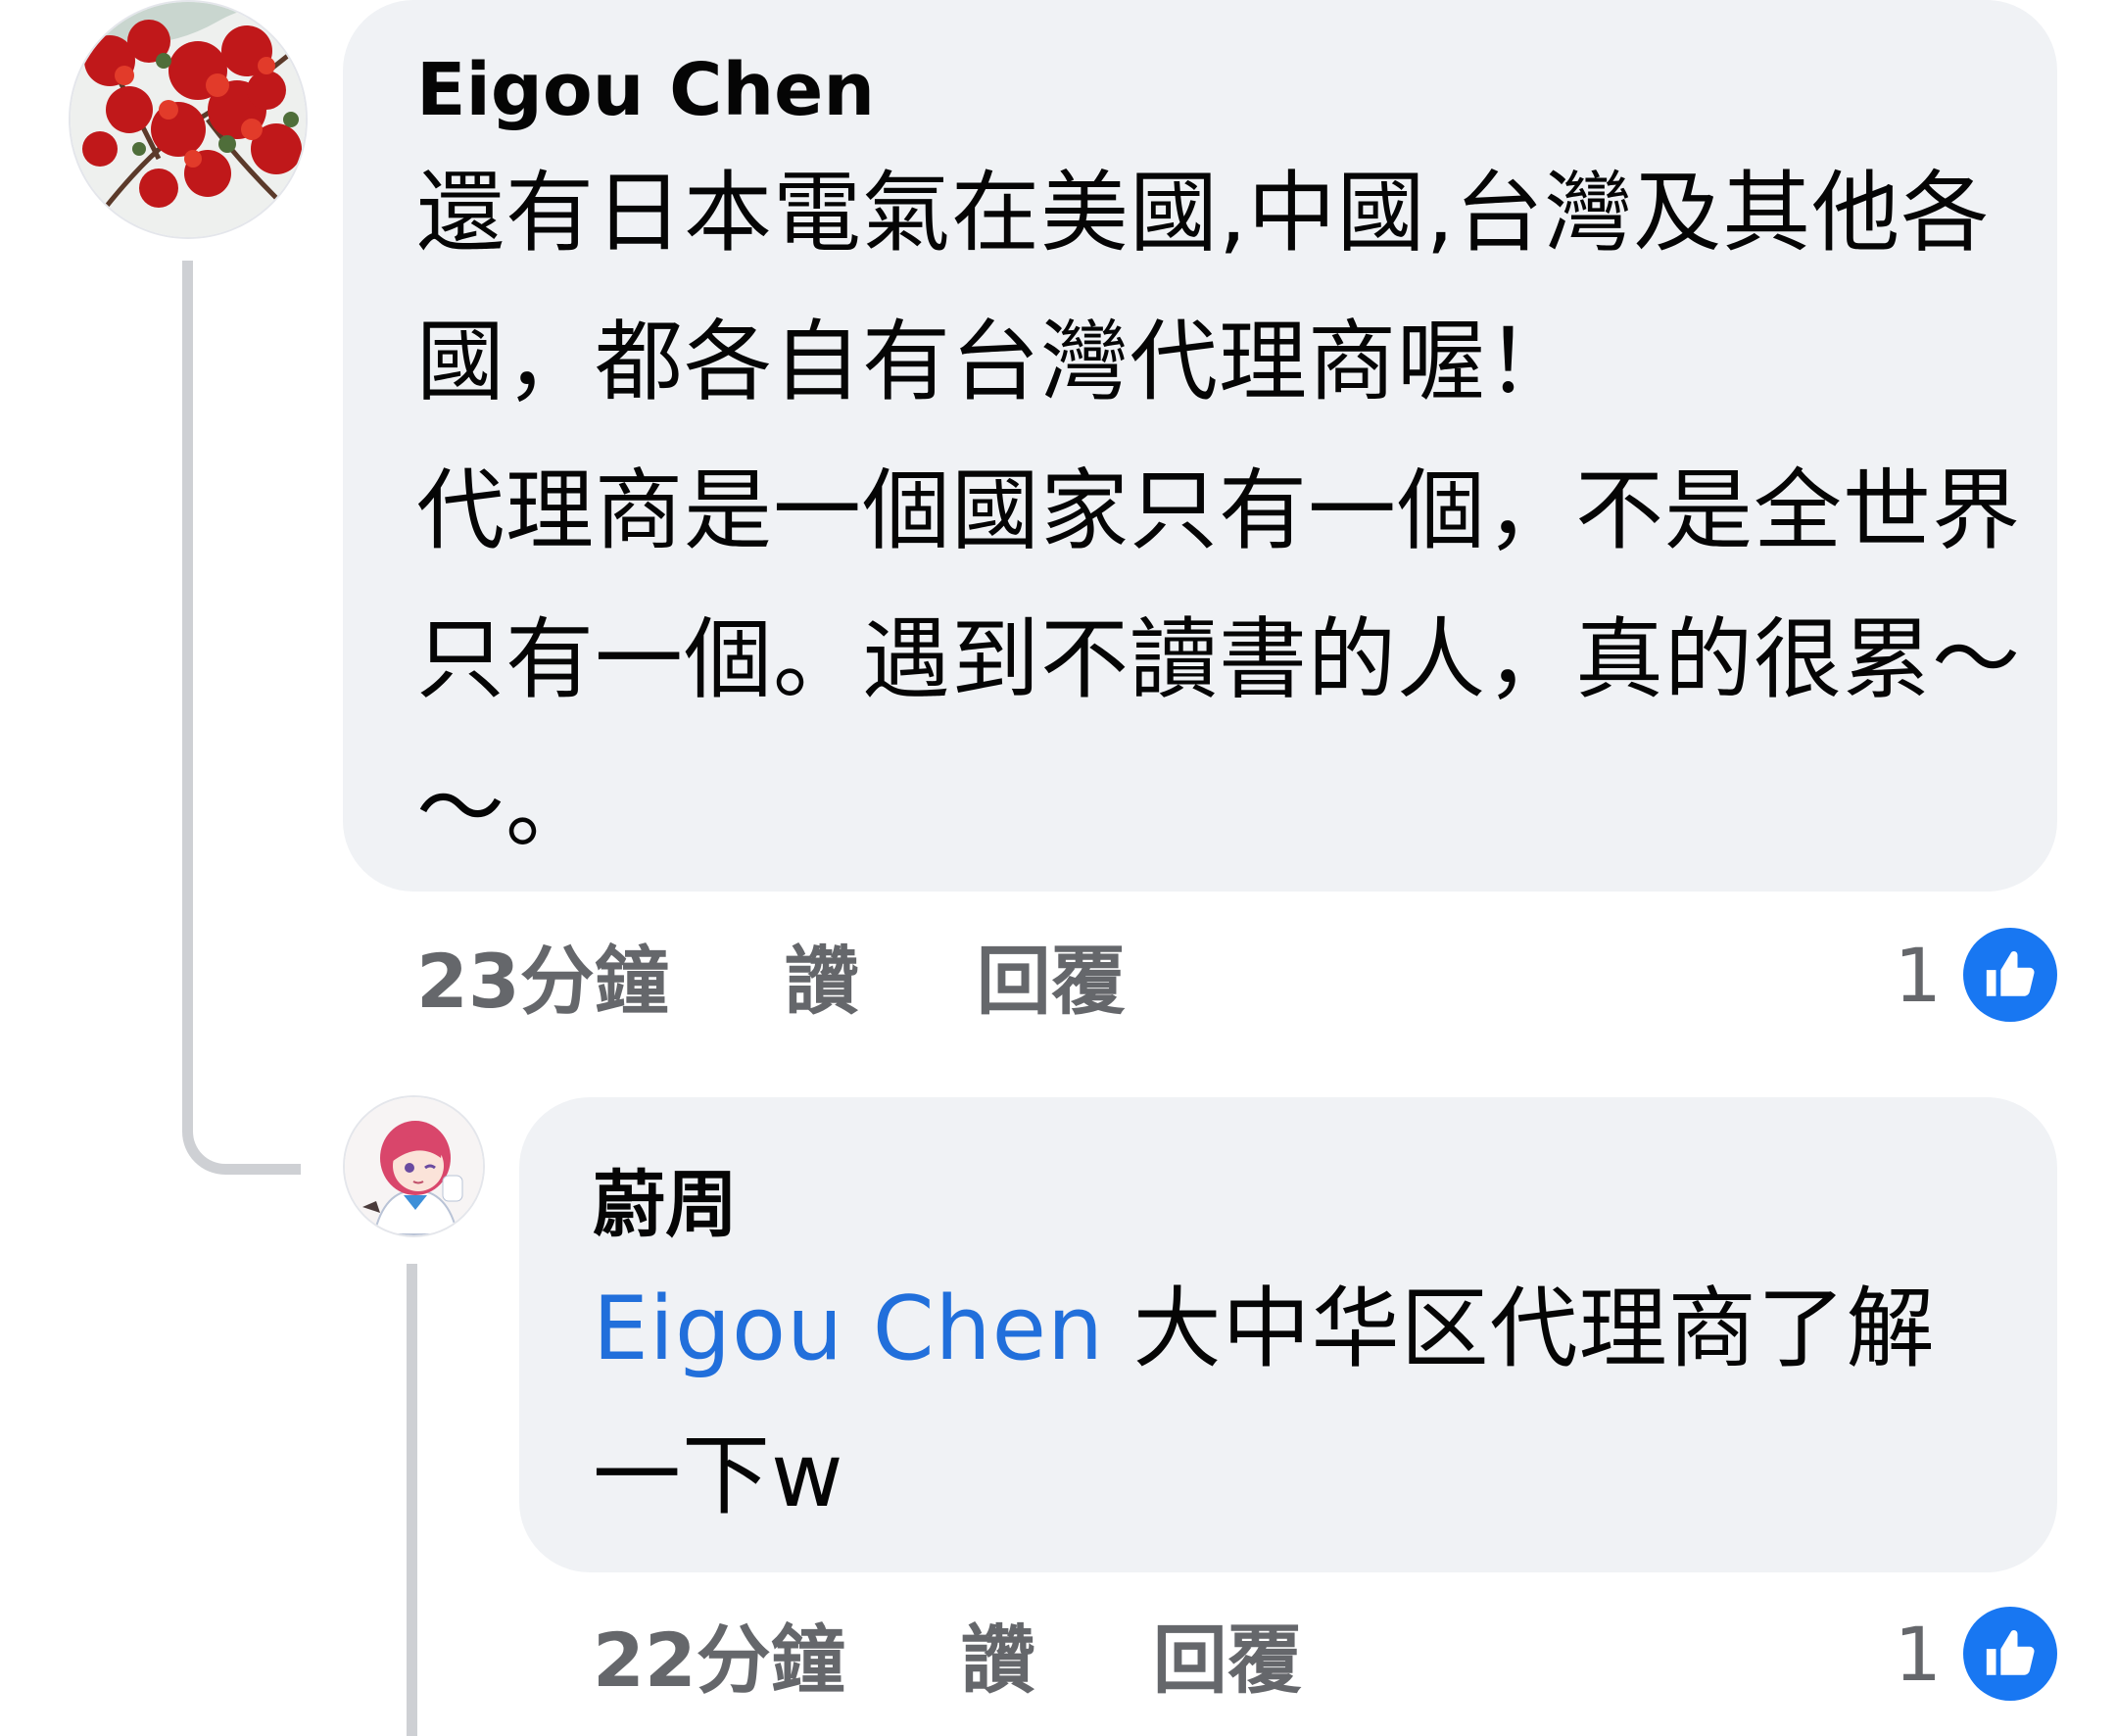 This screenshot has height=1736, width=2116. What do you see at coordinates (771, 975) in the screenshot?
I see `comment-actions: 23分鐘 讚 回覆` at bounding box center [771, 975].